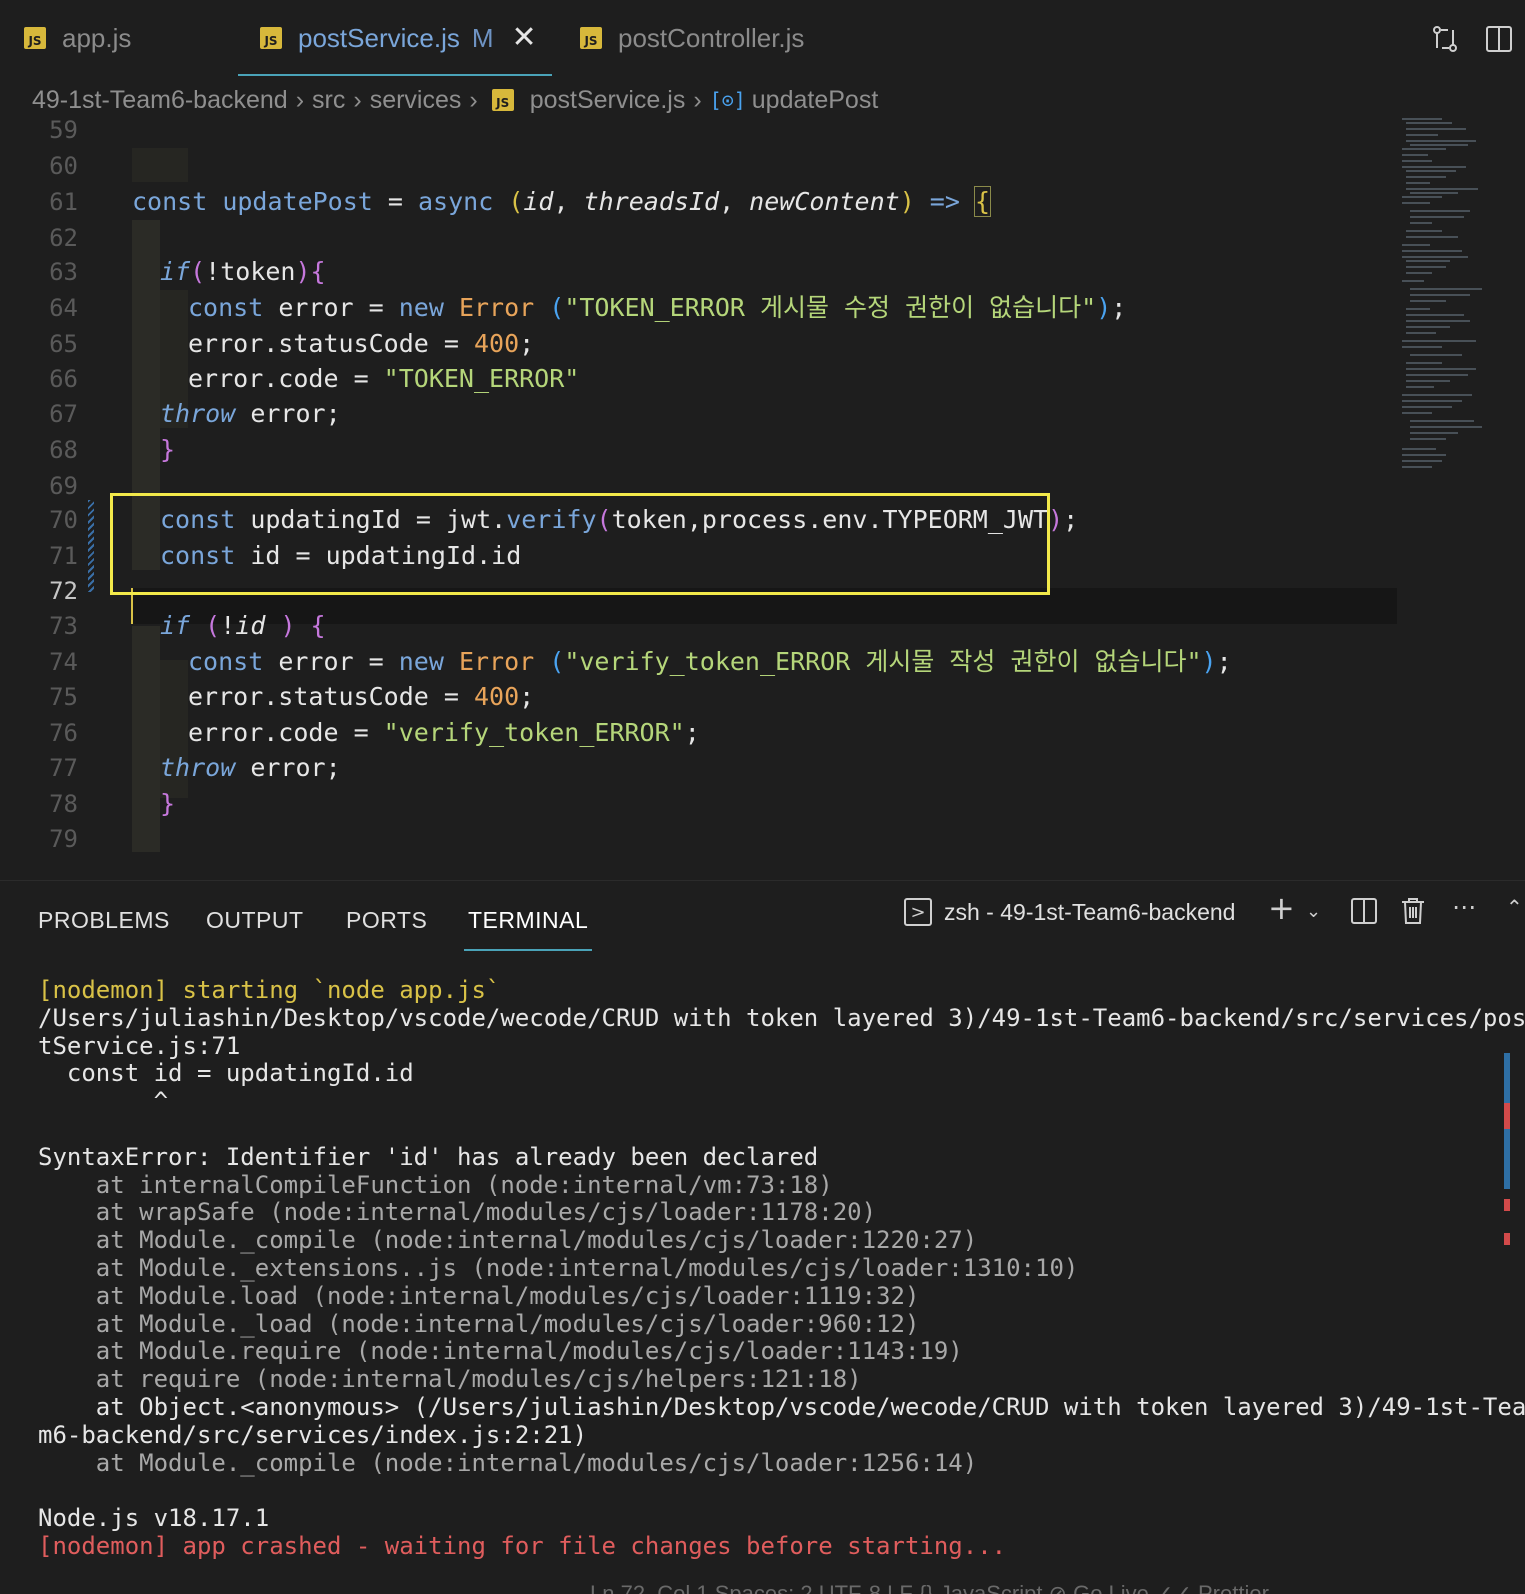 The width and height of the screenshot is (1525, 1594). I want to click on breadcrumb-item-file: postService.js, so click(608, 100).